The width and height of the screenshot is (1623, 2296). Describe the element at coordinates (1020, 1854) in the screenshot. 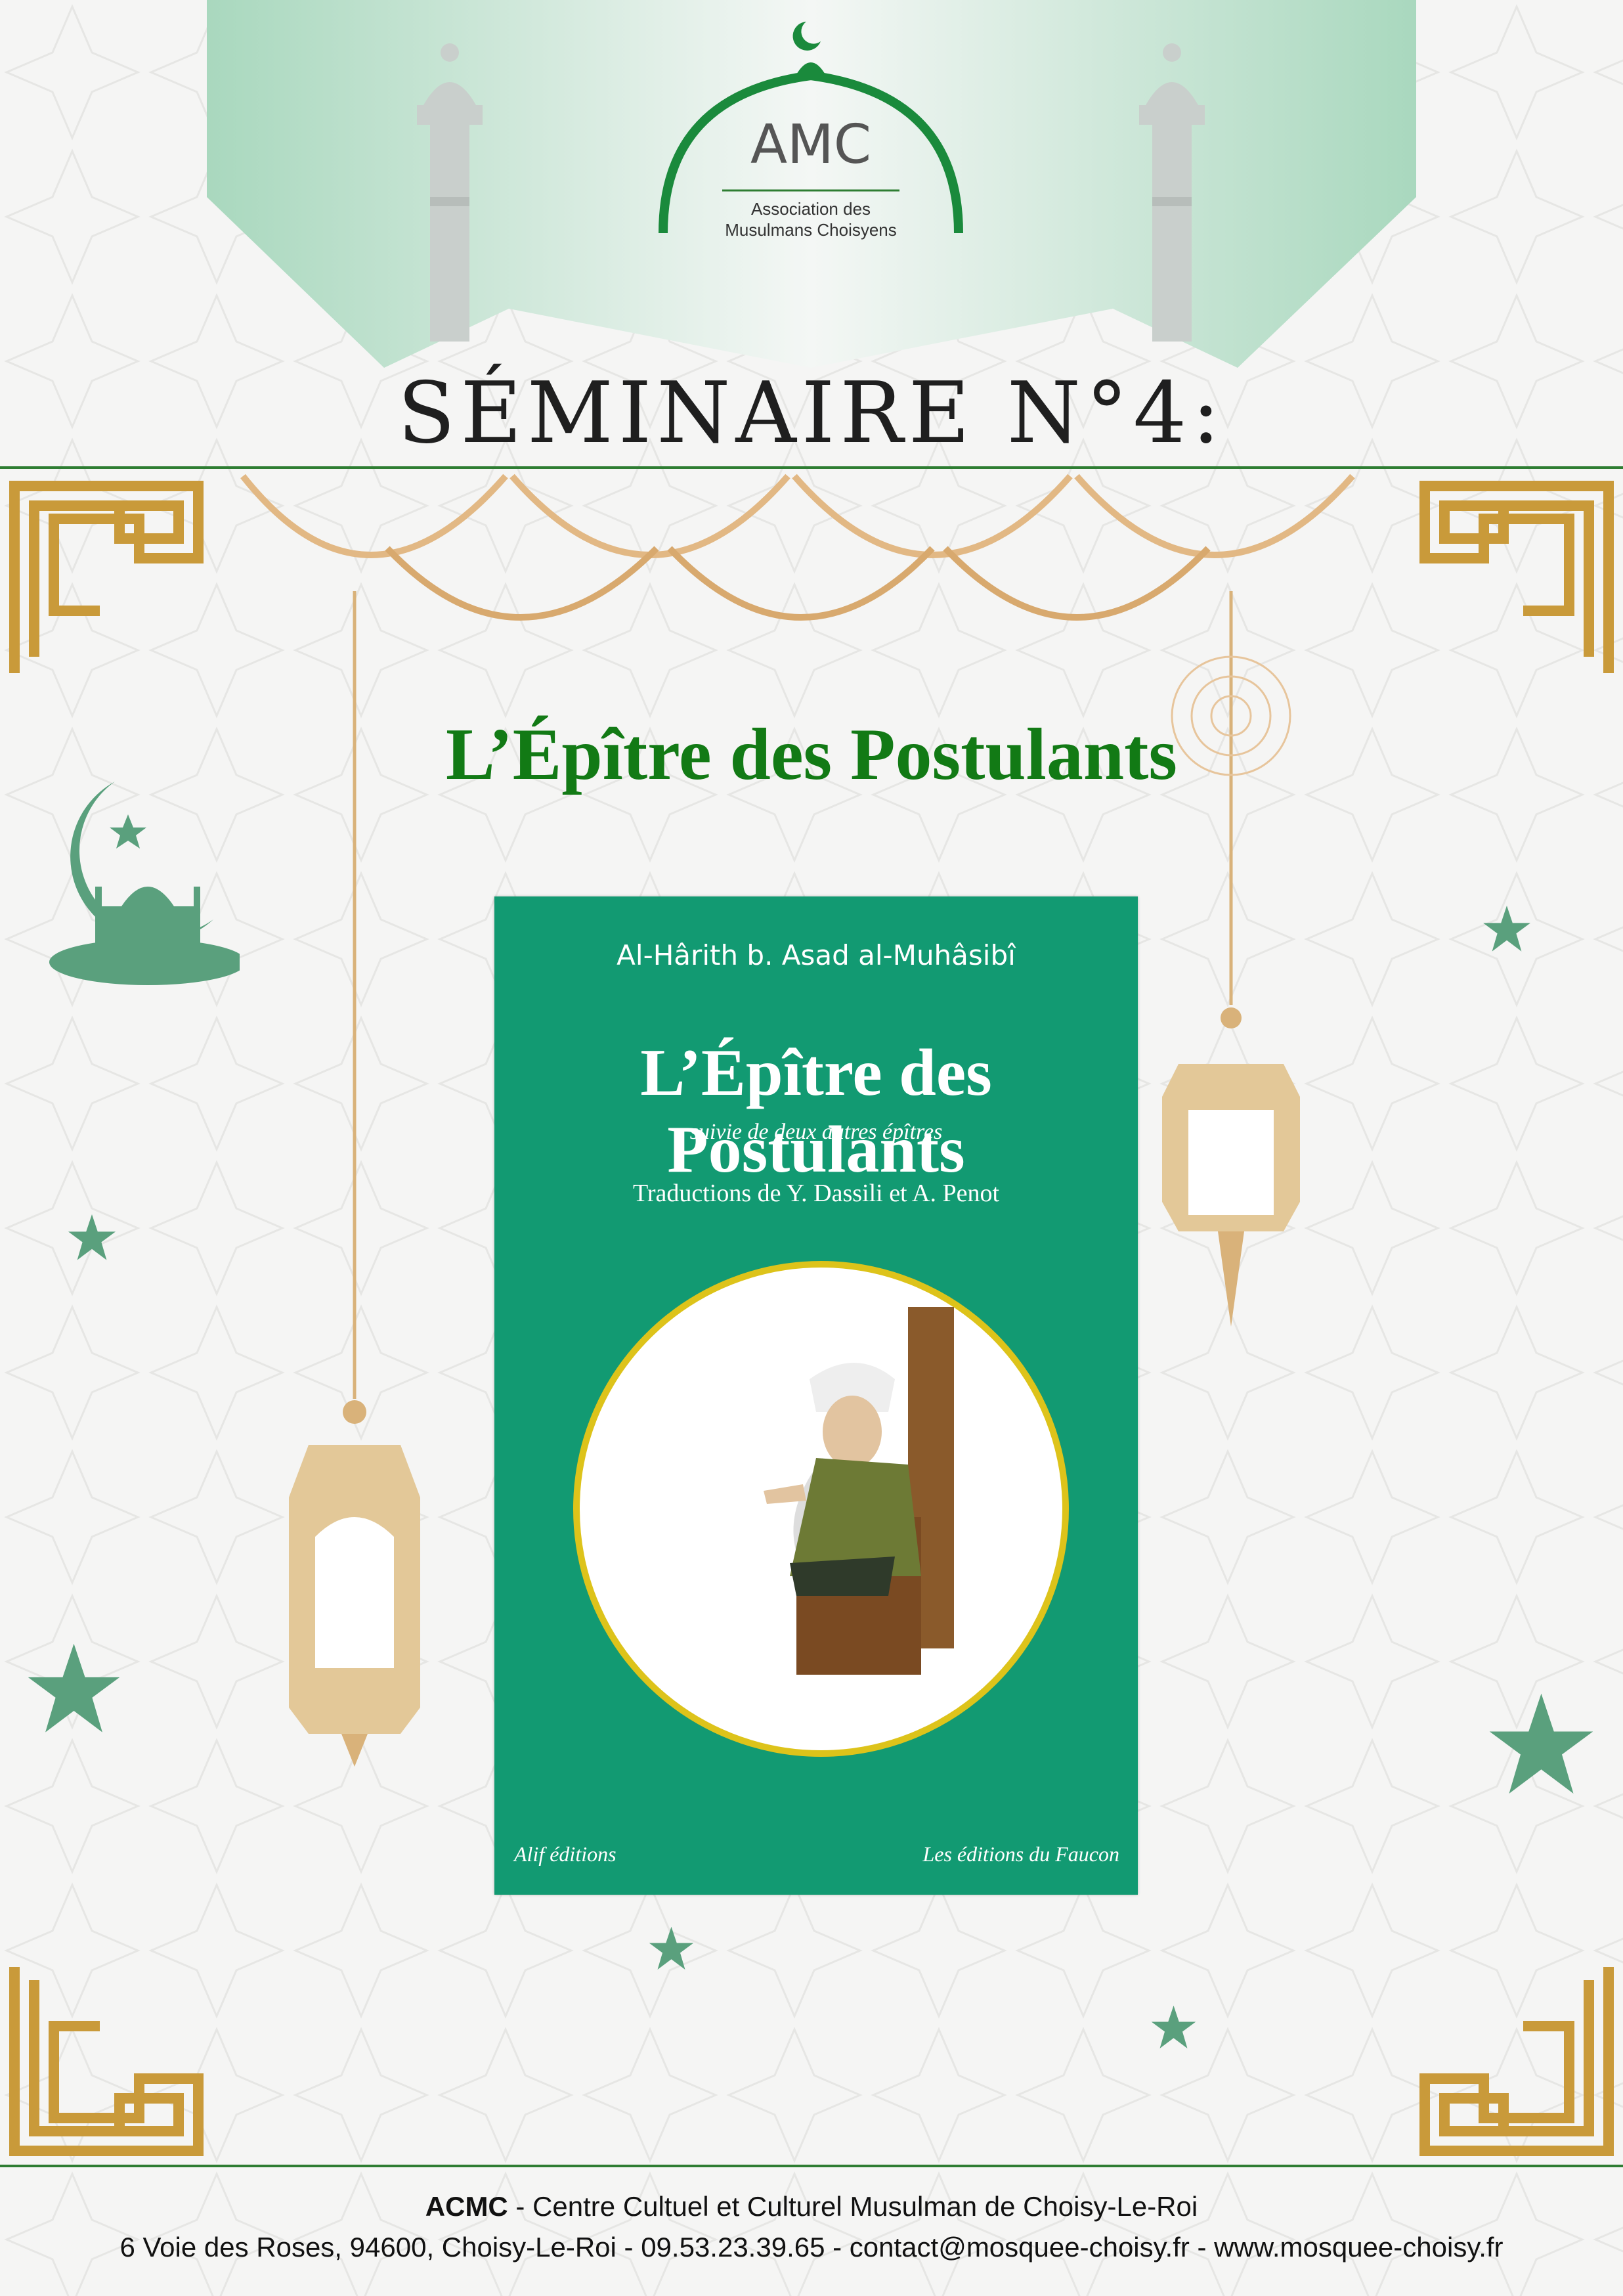

I see `publisher-right: Les éditions du Faucon` at that location.